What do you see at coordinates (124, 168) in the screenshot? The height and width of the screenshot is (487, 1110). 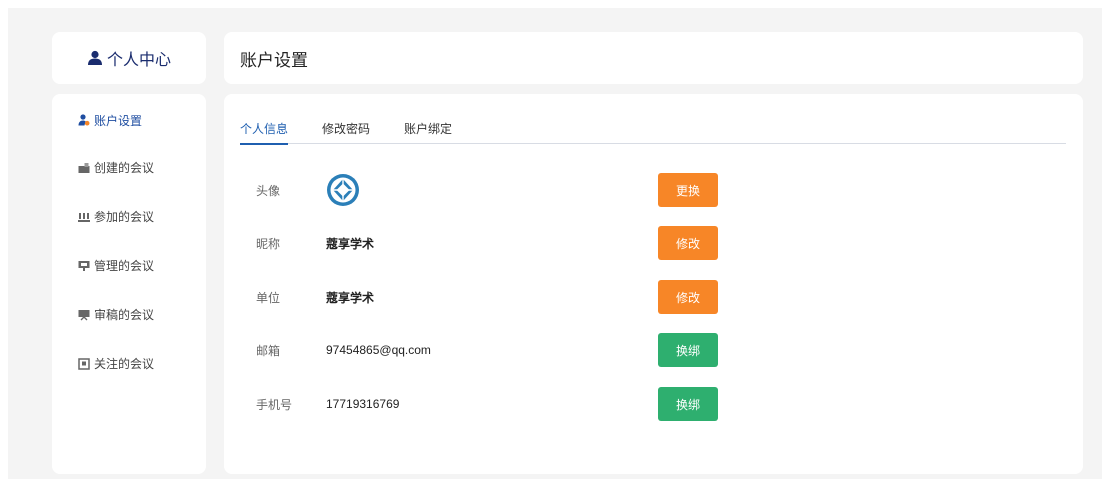 I see `sidebar-item-label: 创建的会议` at bounding box center [124, 168].